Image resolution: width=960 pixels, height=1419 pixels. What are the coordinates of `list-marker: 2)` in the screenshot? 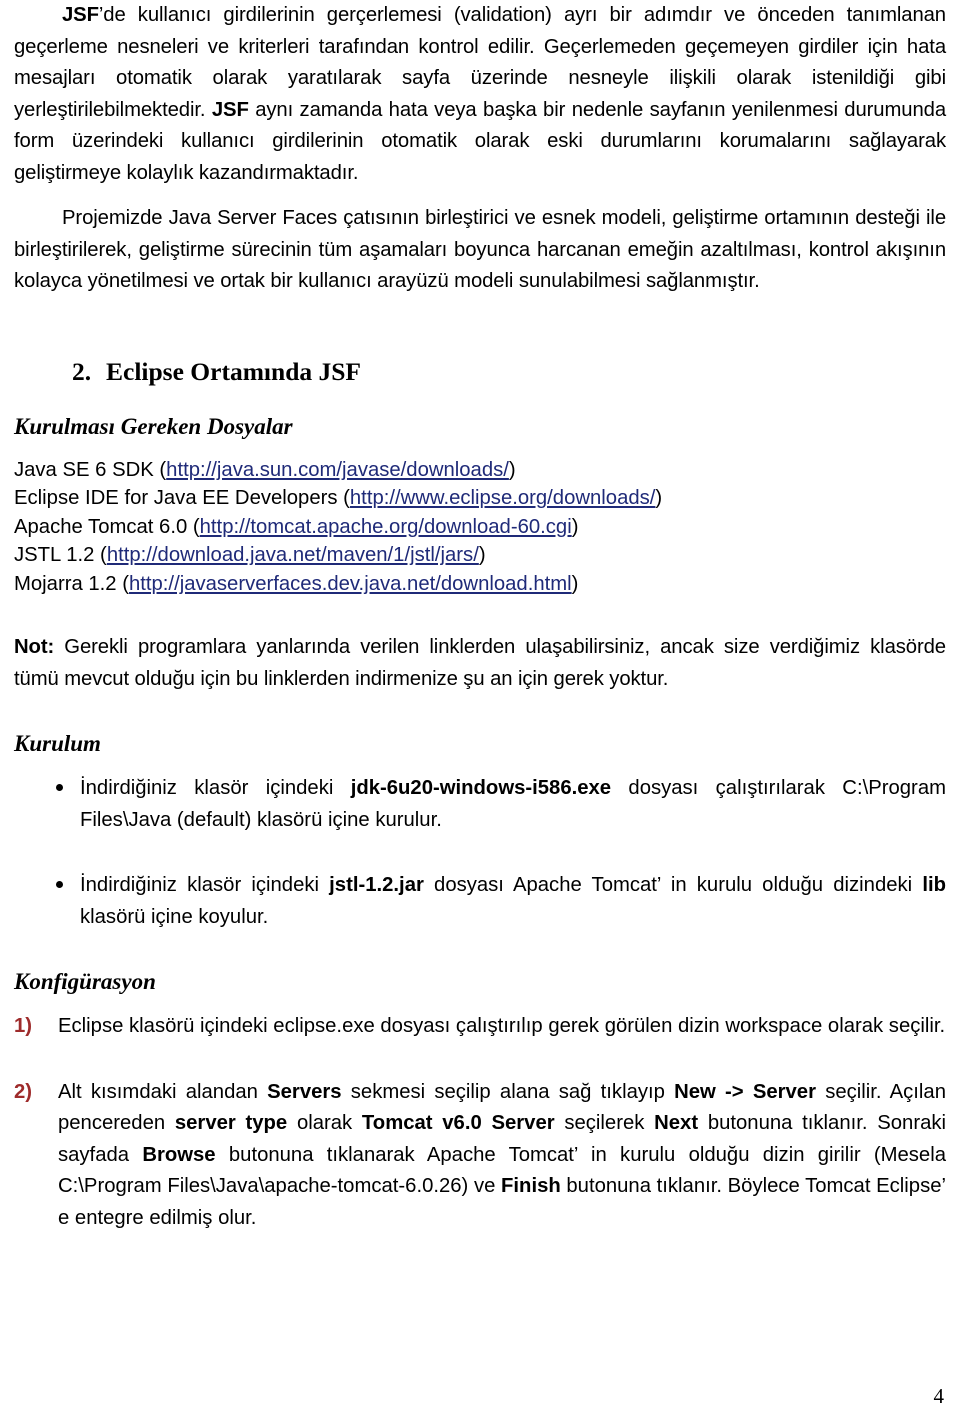 It's located at (23, 1091).